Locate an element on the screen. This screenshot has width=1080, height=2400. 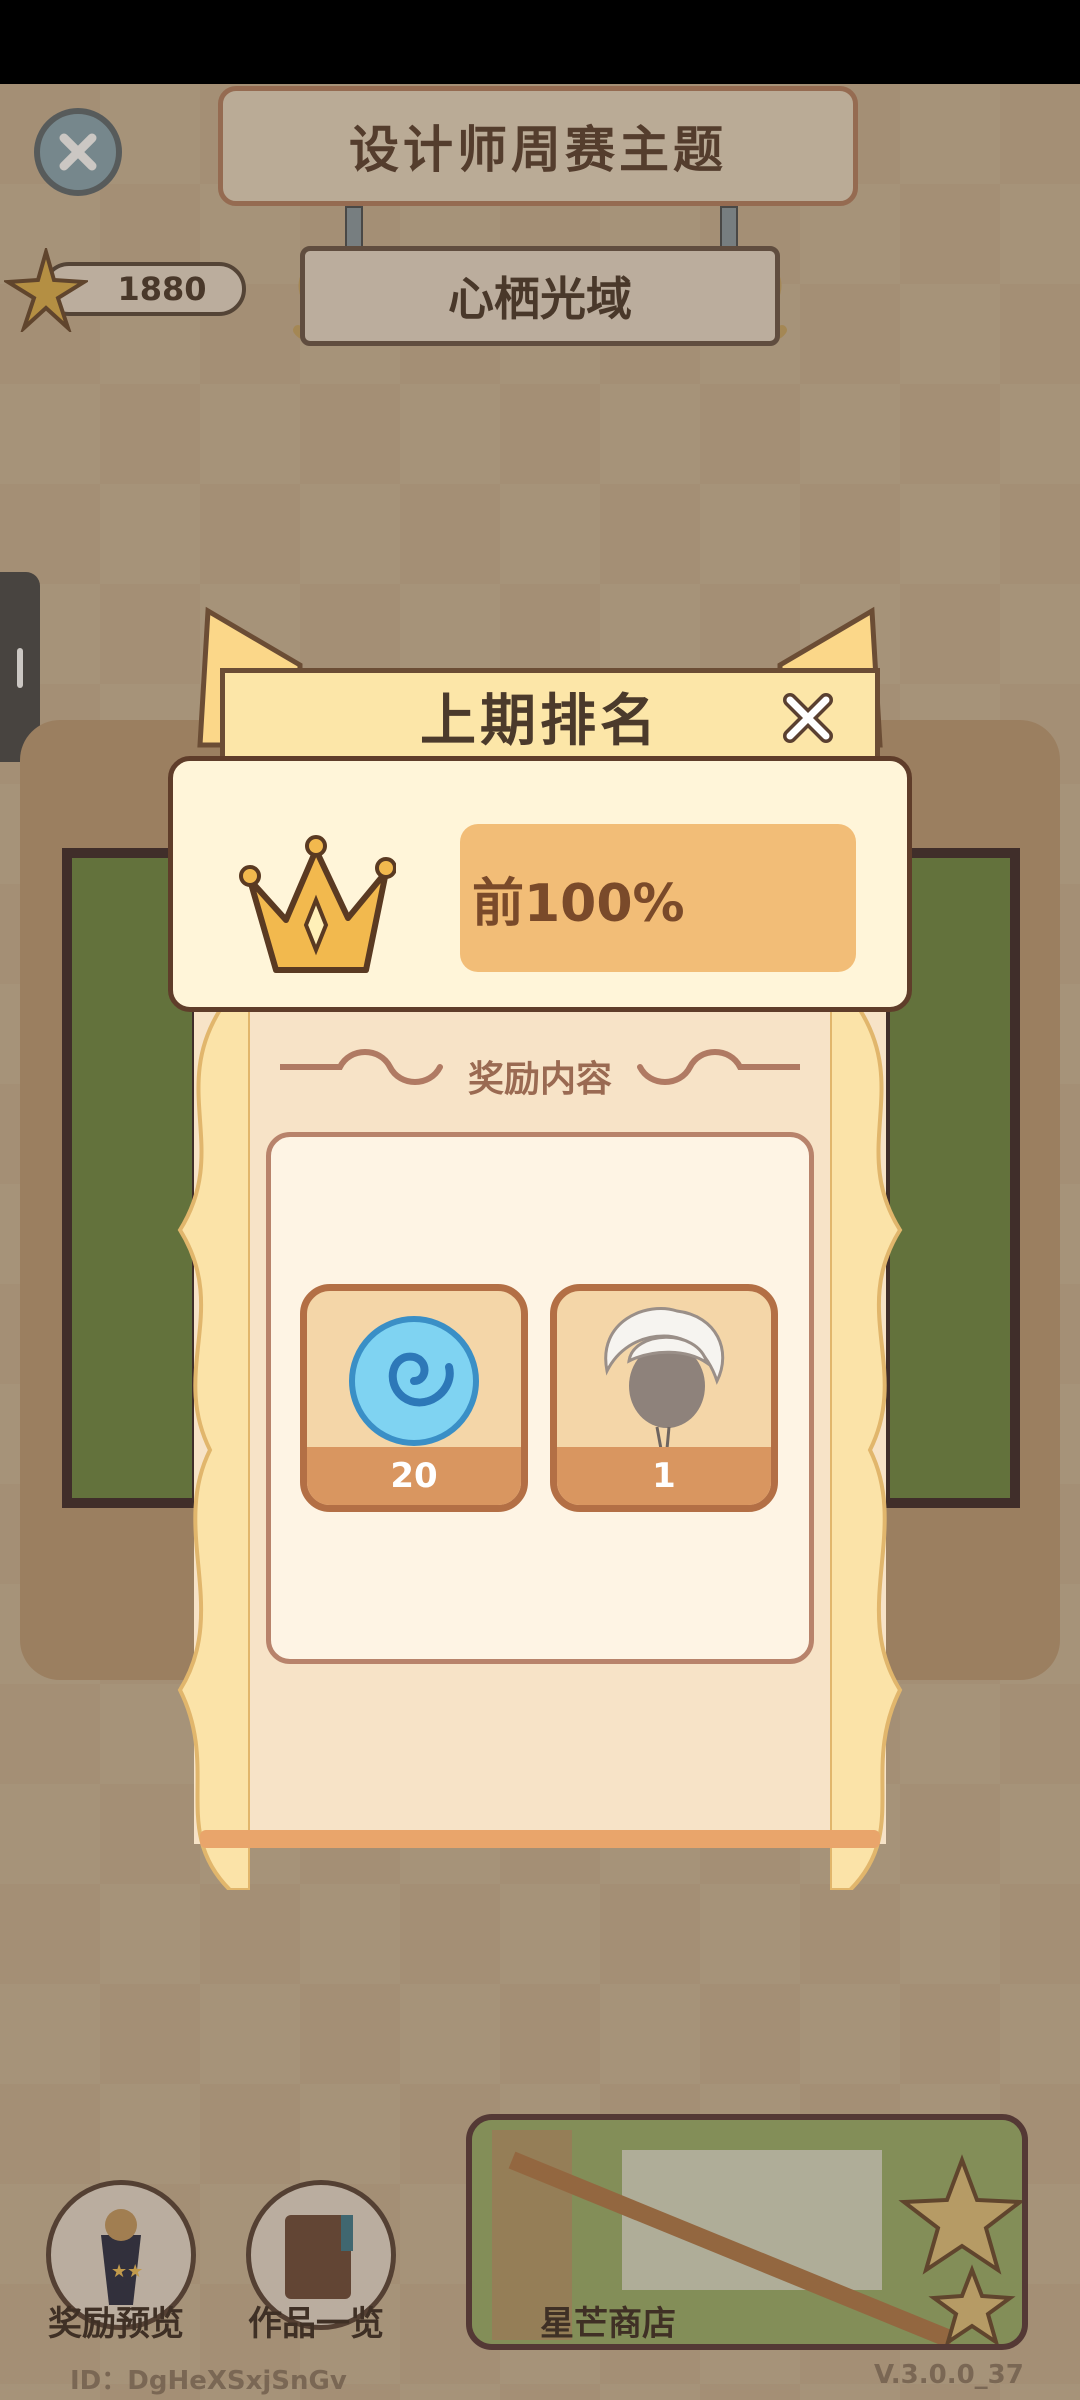
close-icon is located at coordinates (808, 718).